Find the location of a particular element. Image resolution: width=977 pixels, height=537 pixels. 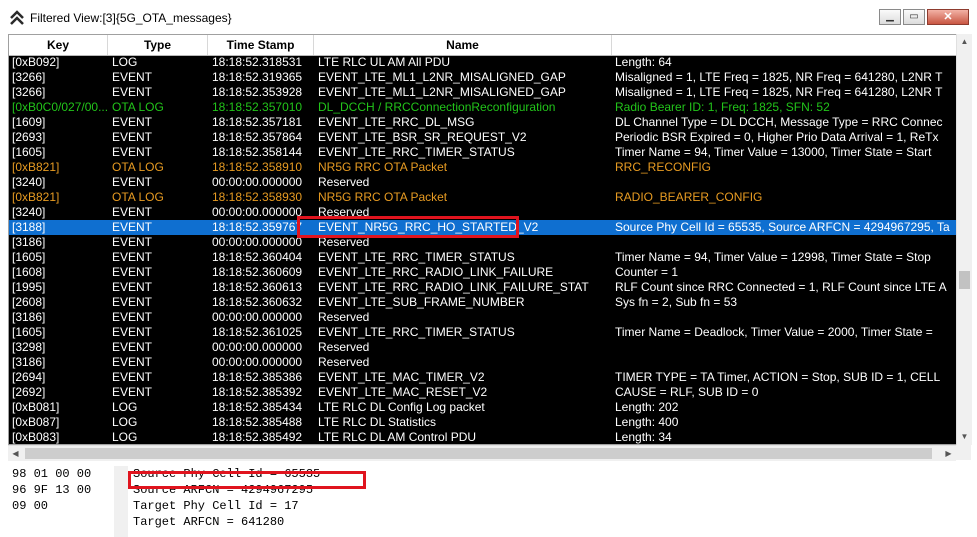

grid-header: Key Type Time Stamp Name is located at coordinates (482, 45).